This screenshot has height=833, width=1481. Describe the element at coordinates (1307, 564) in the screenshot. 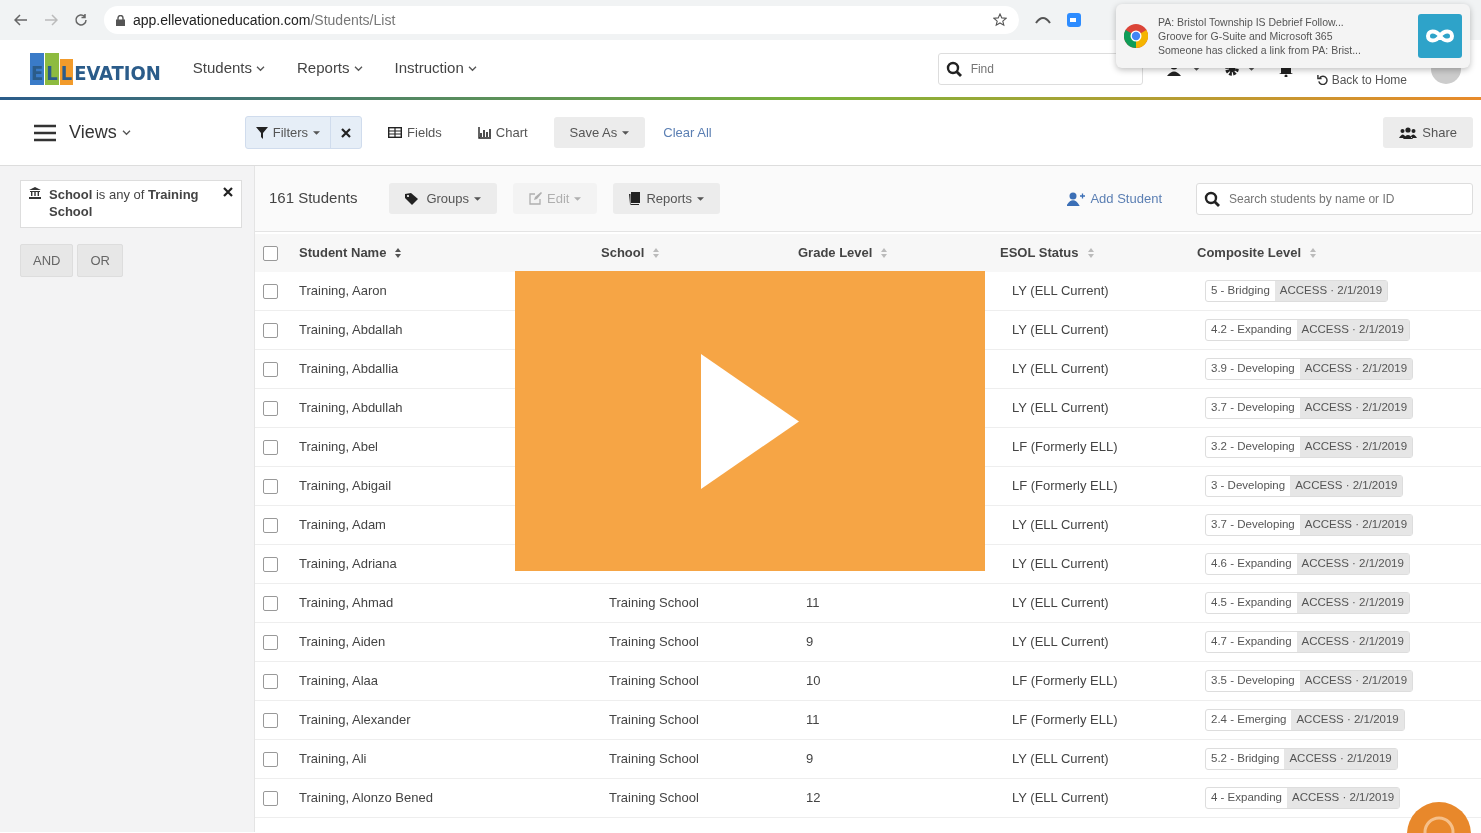

I see `level-tag: 4.6 - Expanding ACCESS · 2/1/2019` at that location.